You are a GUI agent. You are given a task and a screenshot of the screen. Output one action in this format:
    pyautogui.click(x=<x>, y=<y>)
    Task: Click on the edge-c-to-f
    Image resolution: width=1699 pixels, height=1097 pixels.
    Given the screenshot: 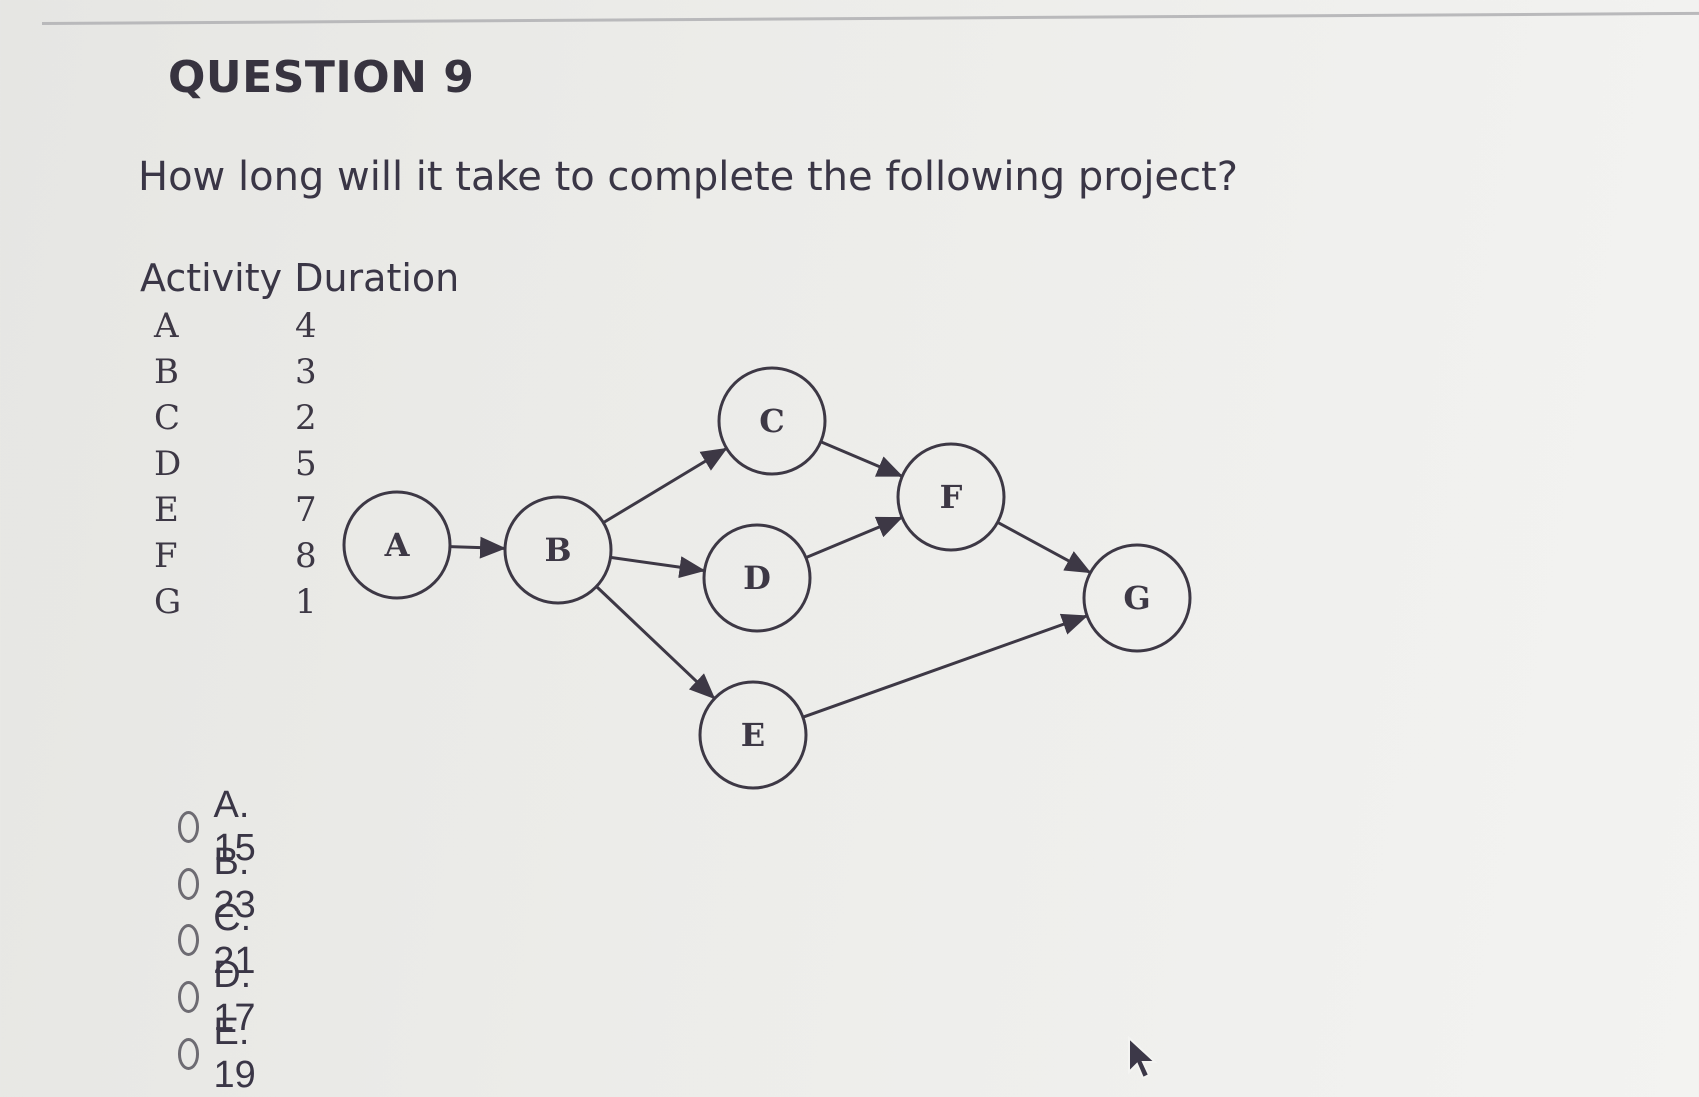 What is the action you would take?
    pyautogui.click(x=862, y=459)
    